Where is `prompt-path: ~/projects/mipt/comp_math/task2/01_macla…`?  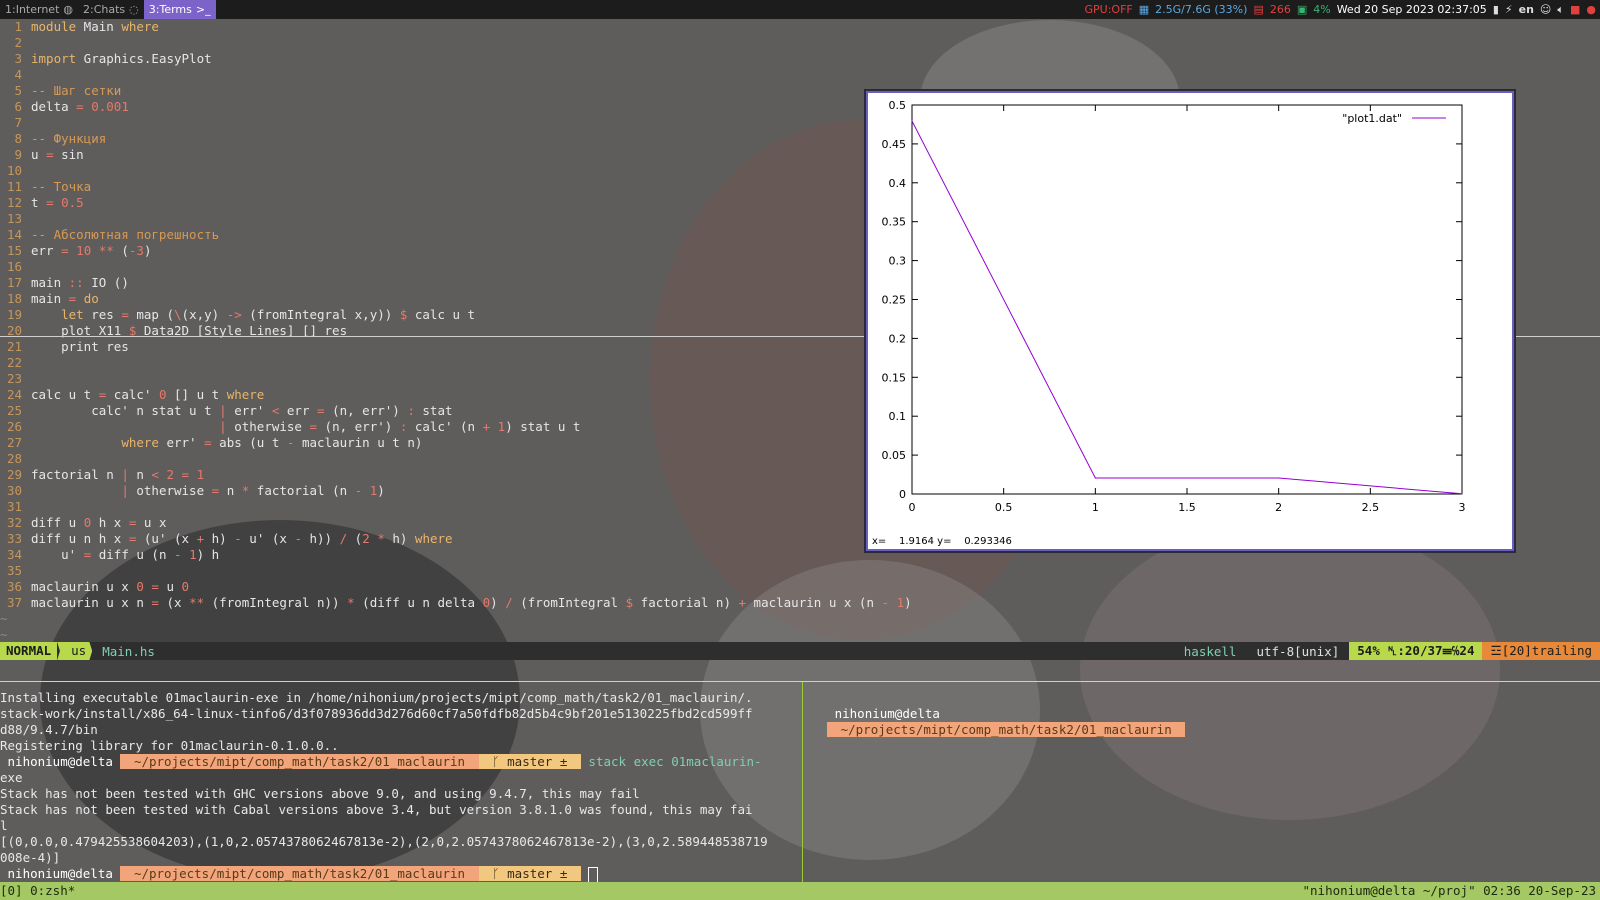
prompt-path: ~/projects/mipt/comp_math/task2/01_macla… is located at coordinates (299, 873).